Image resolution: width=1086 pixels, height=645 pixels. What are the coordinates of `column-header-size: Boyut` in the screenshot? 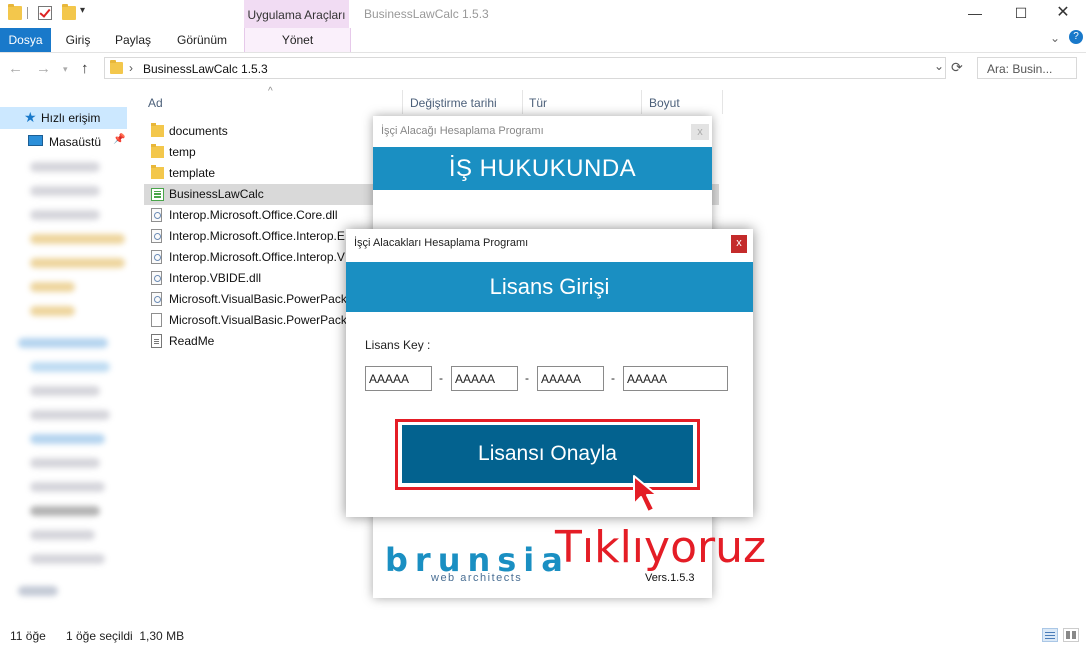 It's located at (664, 103).